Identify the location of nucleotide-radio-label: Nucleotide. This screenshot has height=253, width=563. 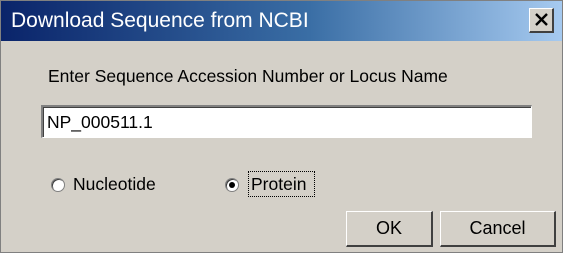
(114, 184).